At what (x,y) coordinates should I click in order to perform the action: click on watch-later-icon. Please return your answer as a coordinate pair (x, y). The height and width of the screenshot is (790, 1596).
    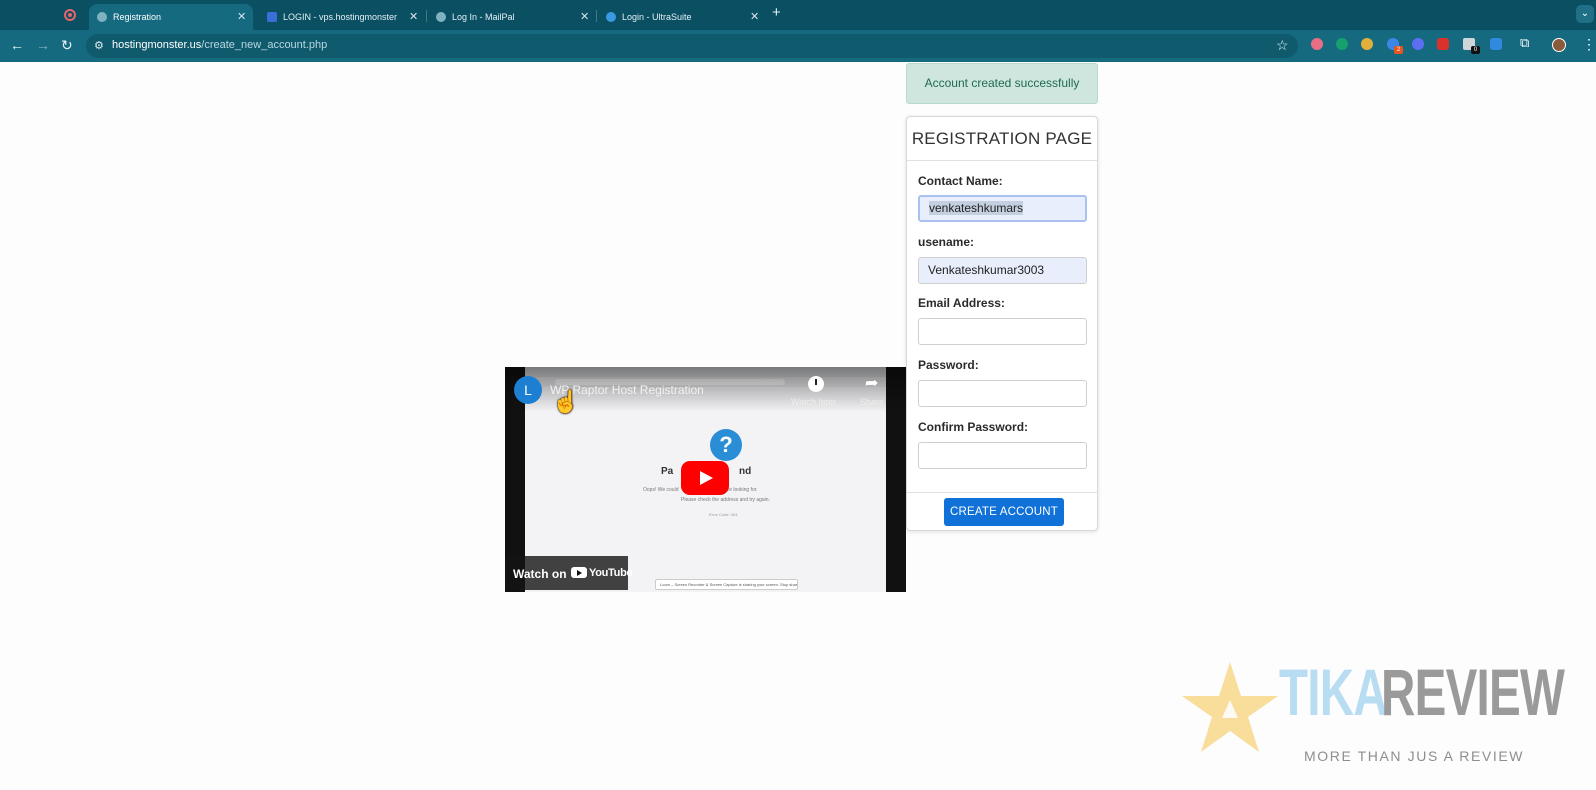
    Looking at the image, I should click on (816, 384).